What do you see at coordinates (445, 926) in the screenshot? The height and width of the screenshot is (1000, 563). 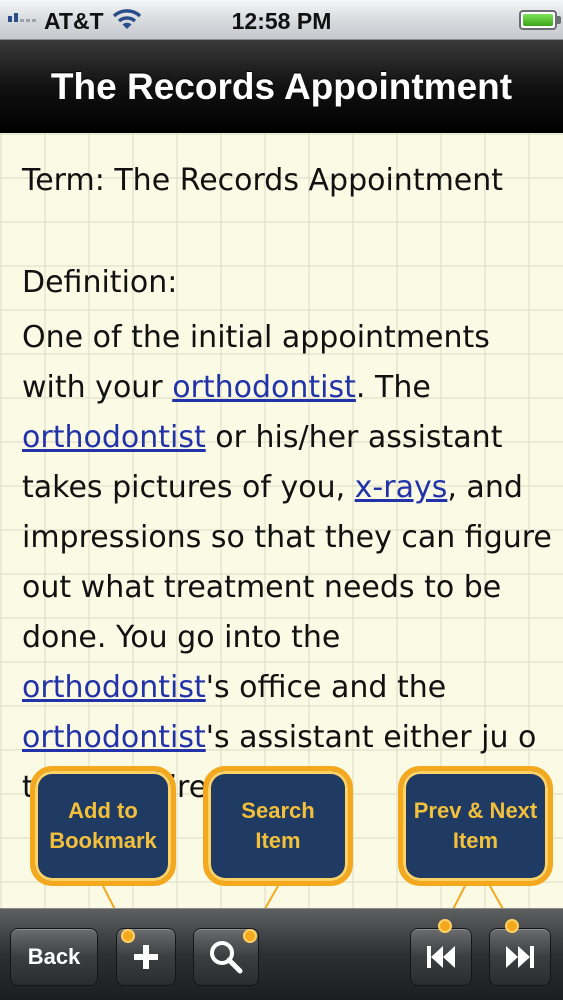 I see `prev-callout-dot` at bounding box center [445, 926].